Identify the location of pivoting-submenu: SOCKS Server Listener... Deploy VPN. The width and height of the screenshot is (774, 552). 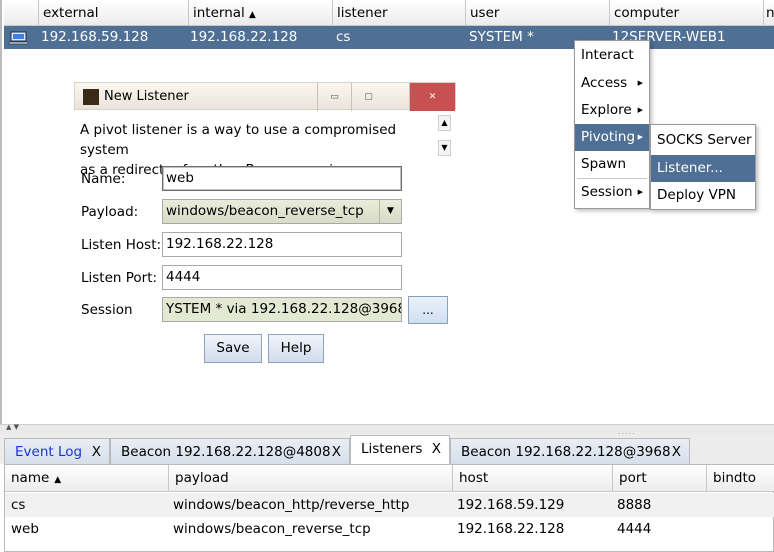
(703, 167).